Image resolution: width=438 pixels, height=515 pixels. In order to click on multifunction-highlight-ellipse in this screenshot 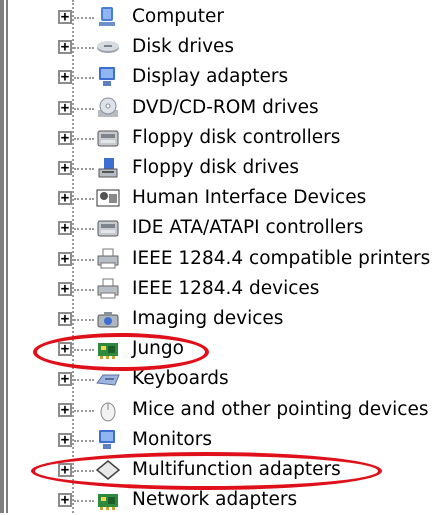, I will do `click(206, 471)`.